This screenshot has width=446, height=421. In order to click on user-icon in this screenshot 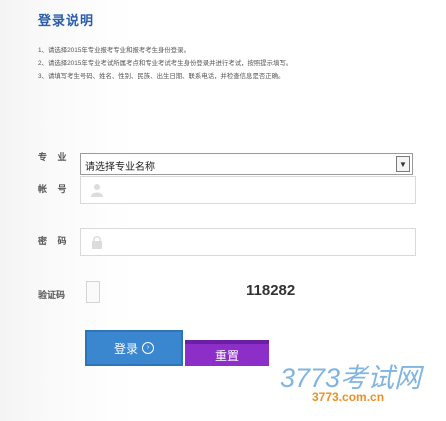, I will do `click(97, 190)`.